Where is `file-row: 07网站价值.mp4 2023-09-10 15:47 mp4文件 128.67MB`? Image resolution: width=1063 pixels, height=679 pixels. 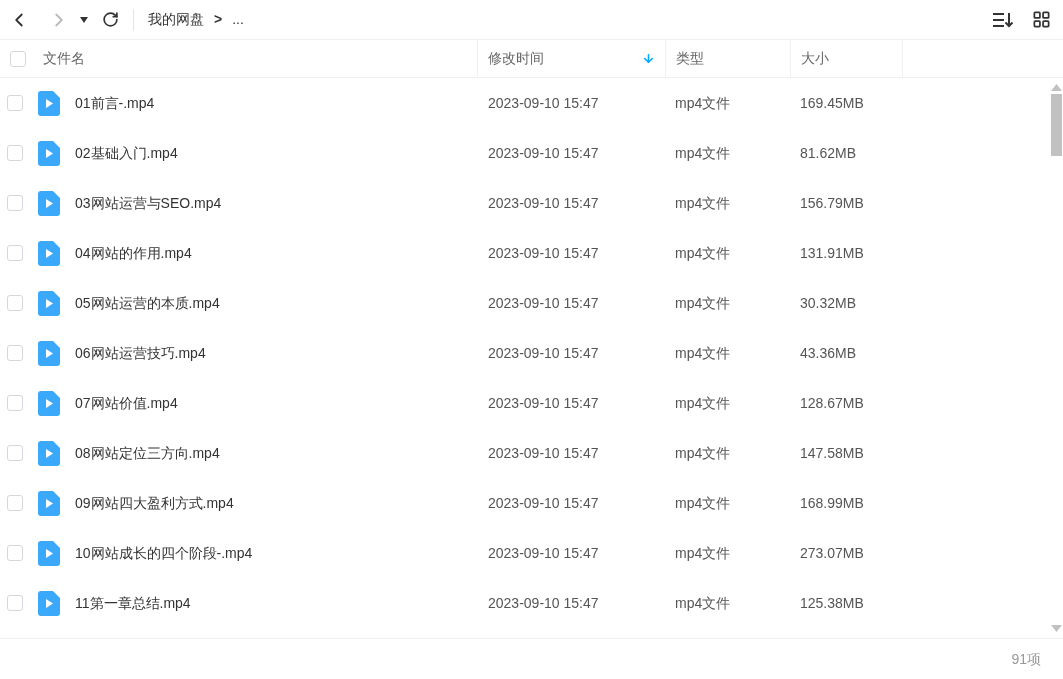 file-row: 07网站价值.mp4 2023-09-10 15:47 mp4文件 128.67MB is located at coordinates (525, 403).